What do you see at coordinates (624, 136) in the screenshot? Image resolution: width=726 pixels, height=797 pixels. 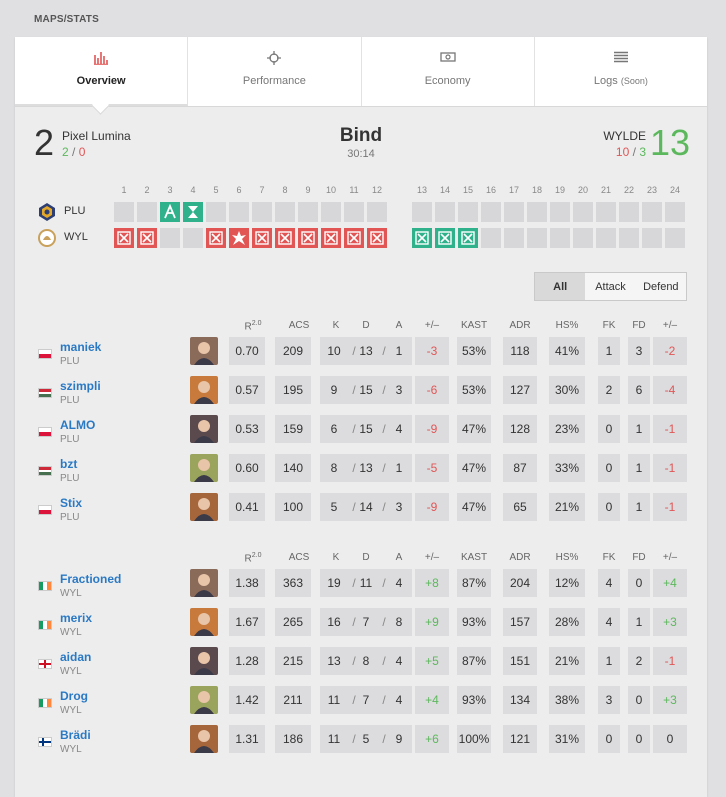 I see `team2-name: WYLDE` at bounding box center [624, 136].